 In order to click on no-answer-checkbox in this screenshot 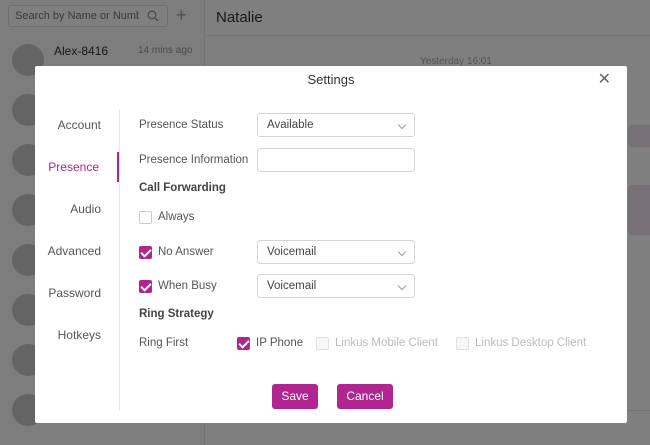, I will do `click(145, 252)`.